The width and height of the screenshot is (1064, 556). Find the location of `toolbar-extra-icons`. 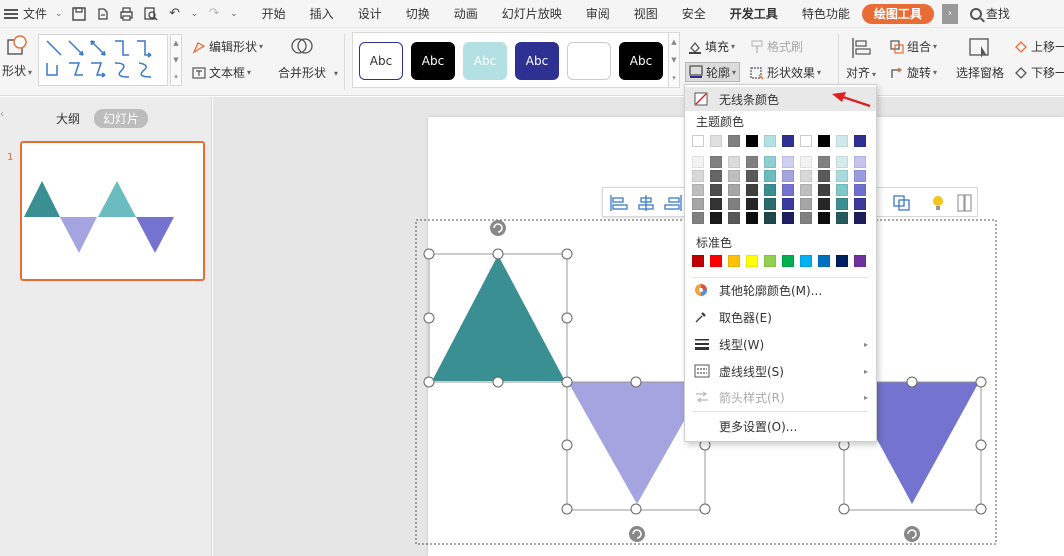

toolbar-extra-icons is located at coordinates (927, 203).